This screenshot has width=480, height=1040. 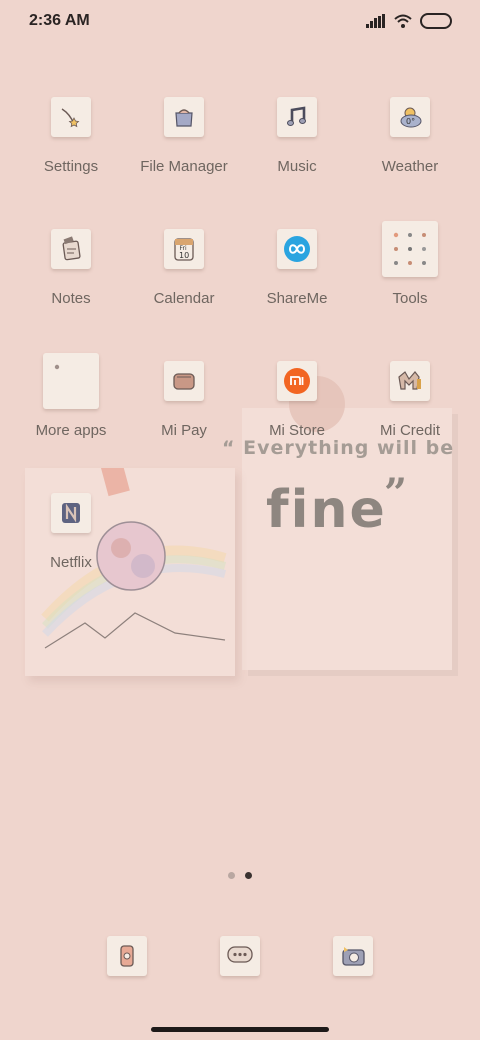 I want to click on app-label: Mi Pay, so click(x=184, y=430).